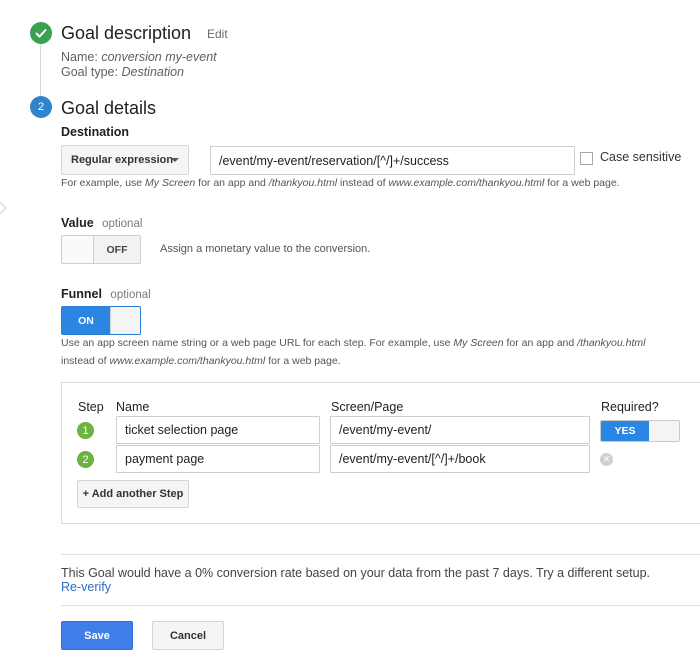  Describe the element at coordinates (79, 57) in the screenshot. I see `goal-name-label: Name:` at that location.